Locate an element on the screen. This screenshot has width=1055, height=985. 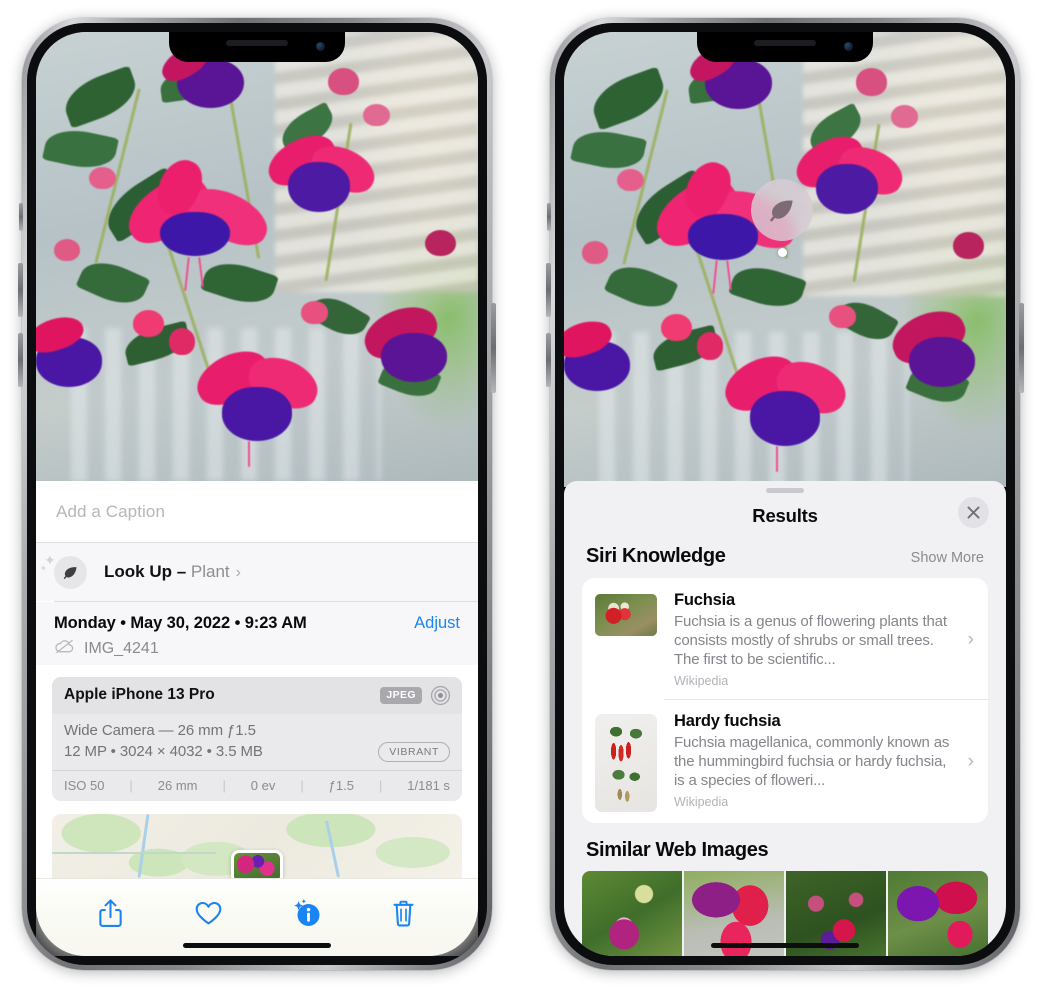
format-badge: JPEG is located at coordinates (401, 695).